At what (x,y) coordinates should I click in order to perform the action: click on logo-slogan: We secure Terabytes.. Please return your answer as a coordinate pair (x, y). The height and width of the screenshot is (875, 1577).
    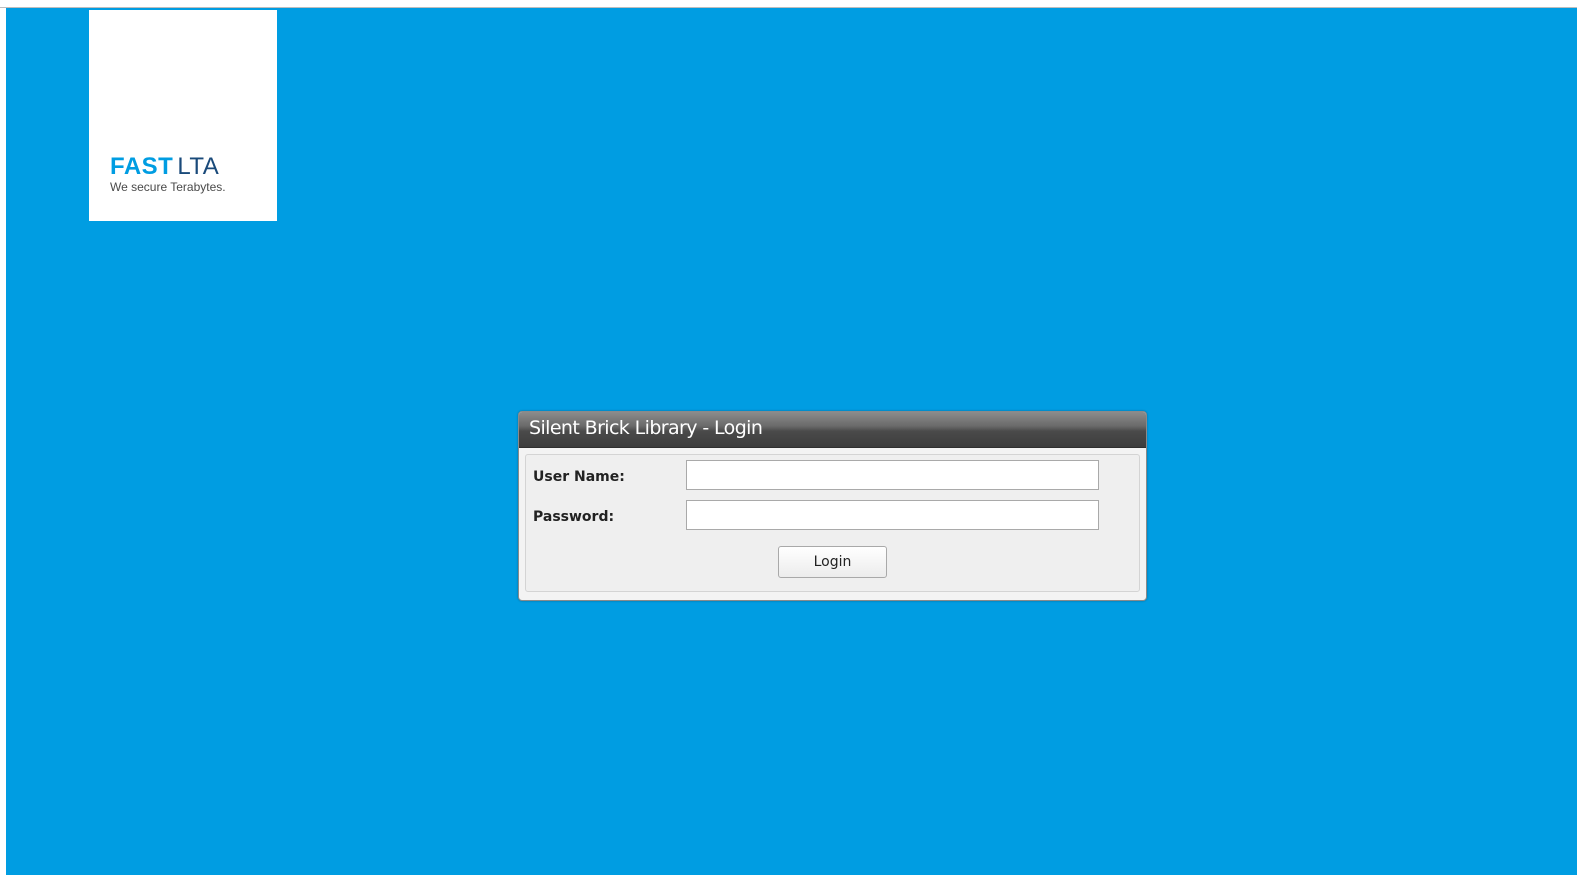
    Looking at the image, I should click on (168, 187).